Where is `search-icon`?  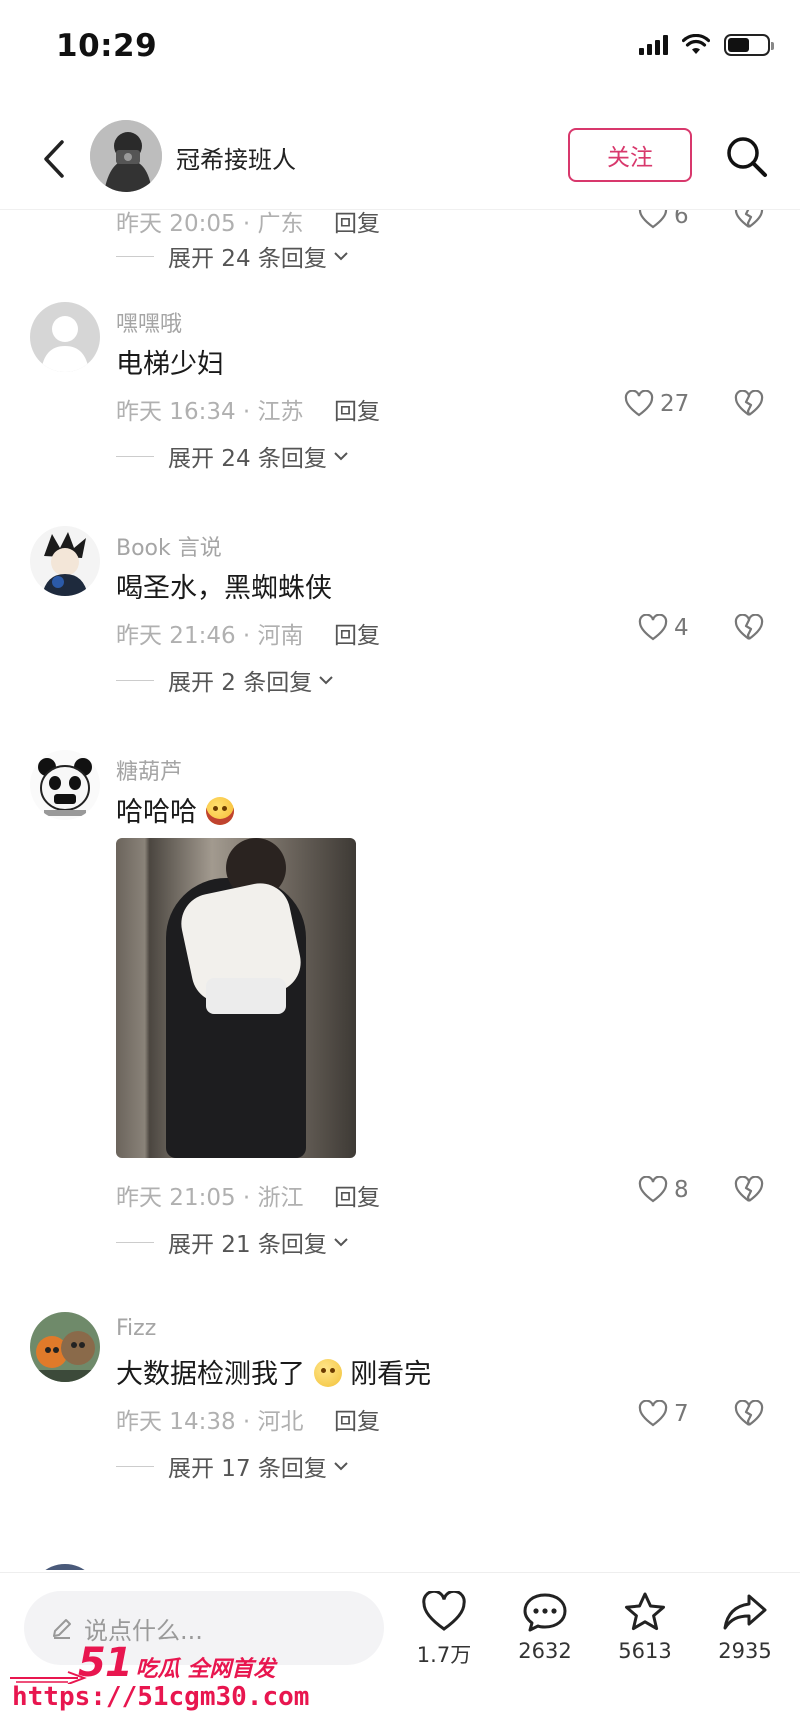
search-icon is located at coordinates (747, 157).